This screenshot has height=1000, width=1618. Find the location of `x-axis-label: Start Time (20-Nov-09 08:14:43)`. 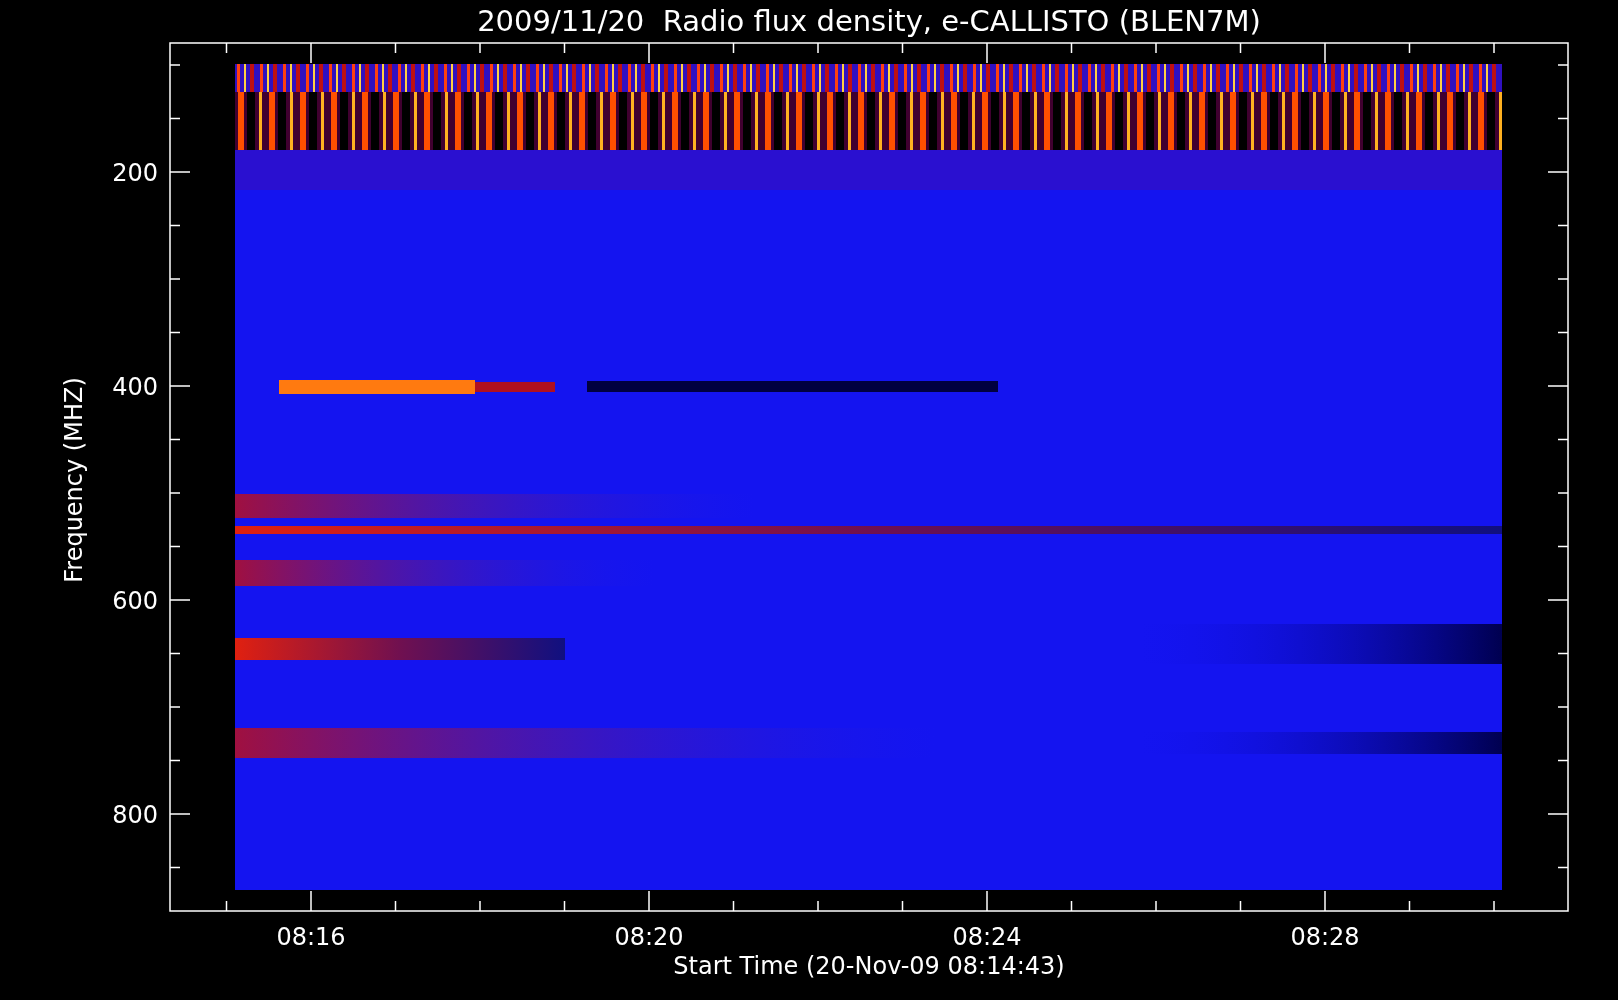

x-axis-label: Start Time (20-Nov-09 08:14:43) is located at coordinates (869, 966).